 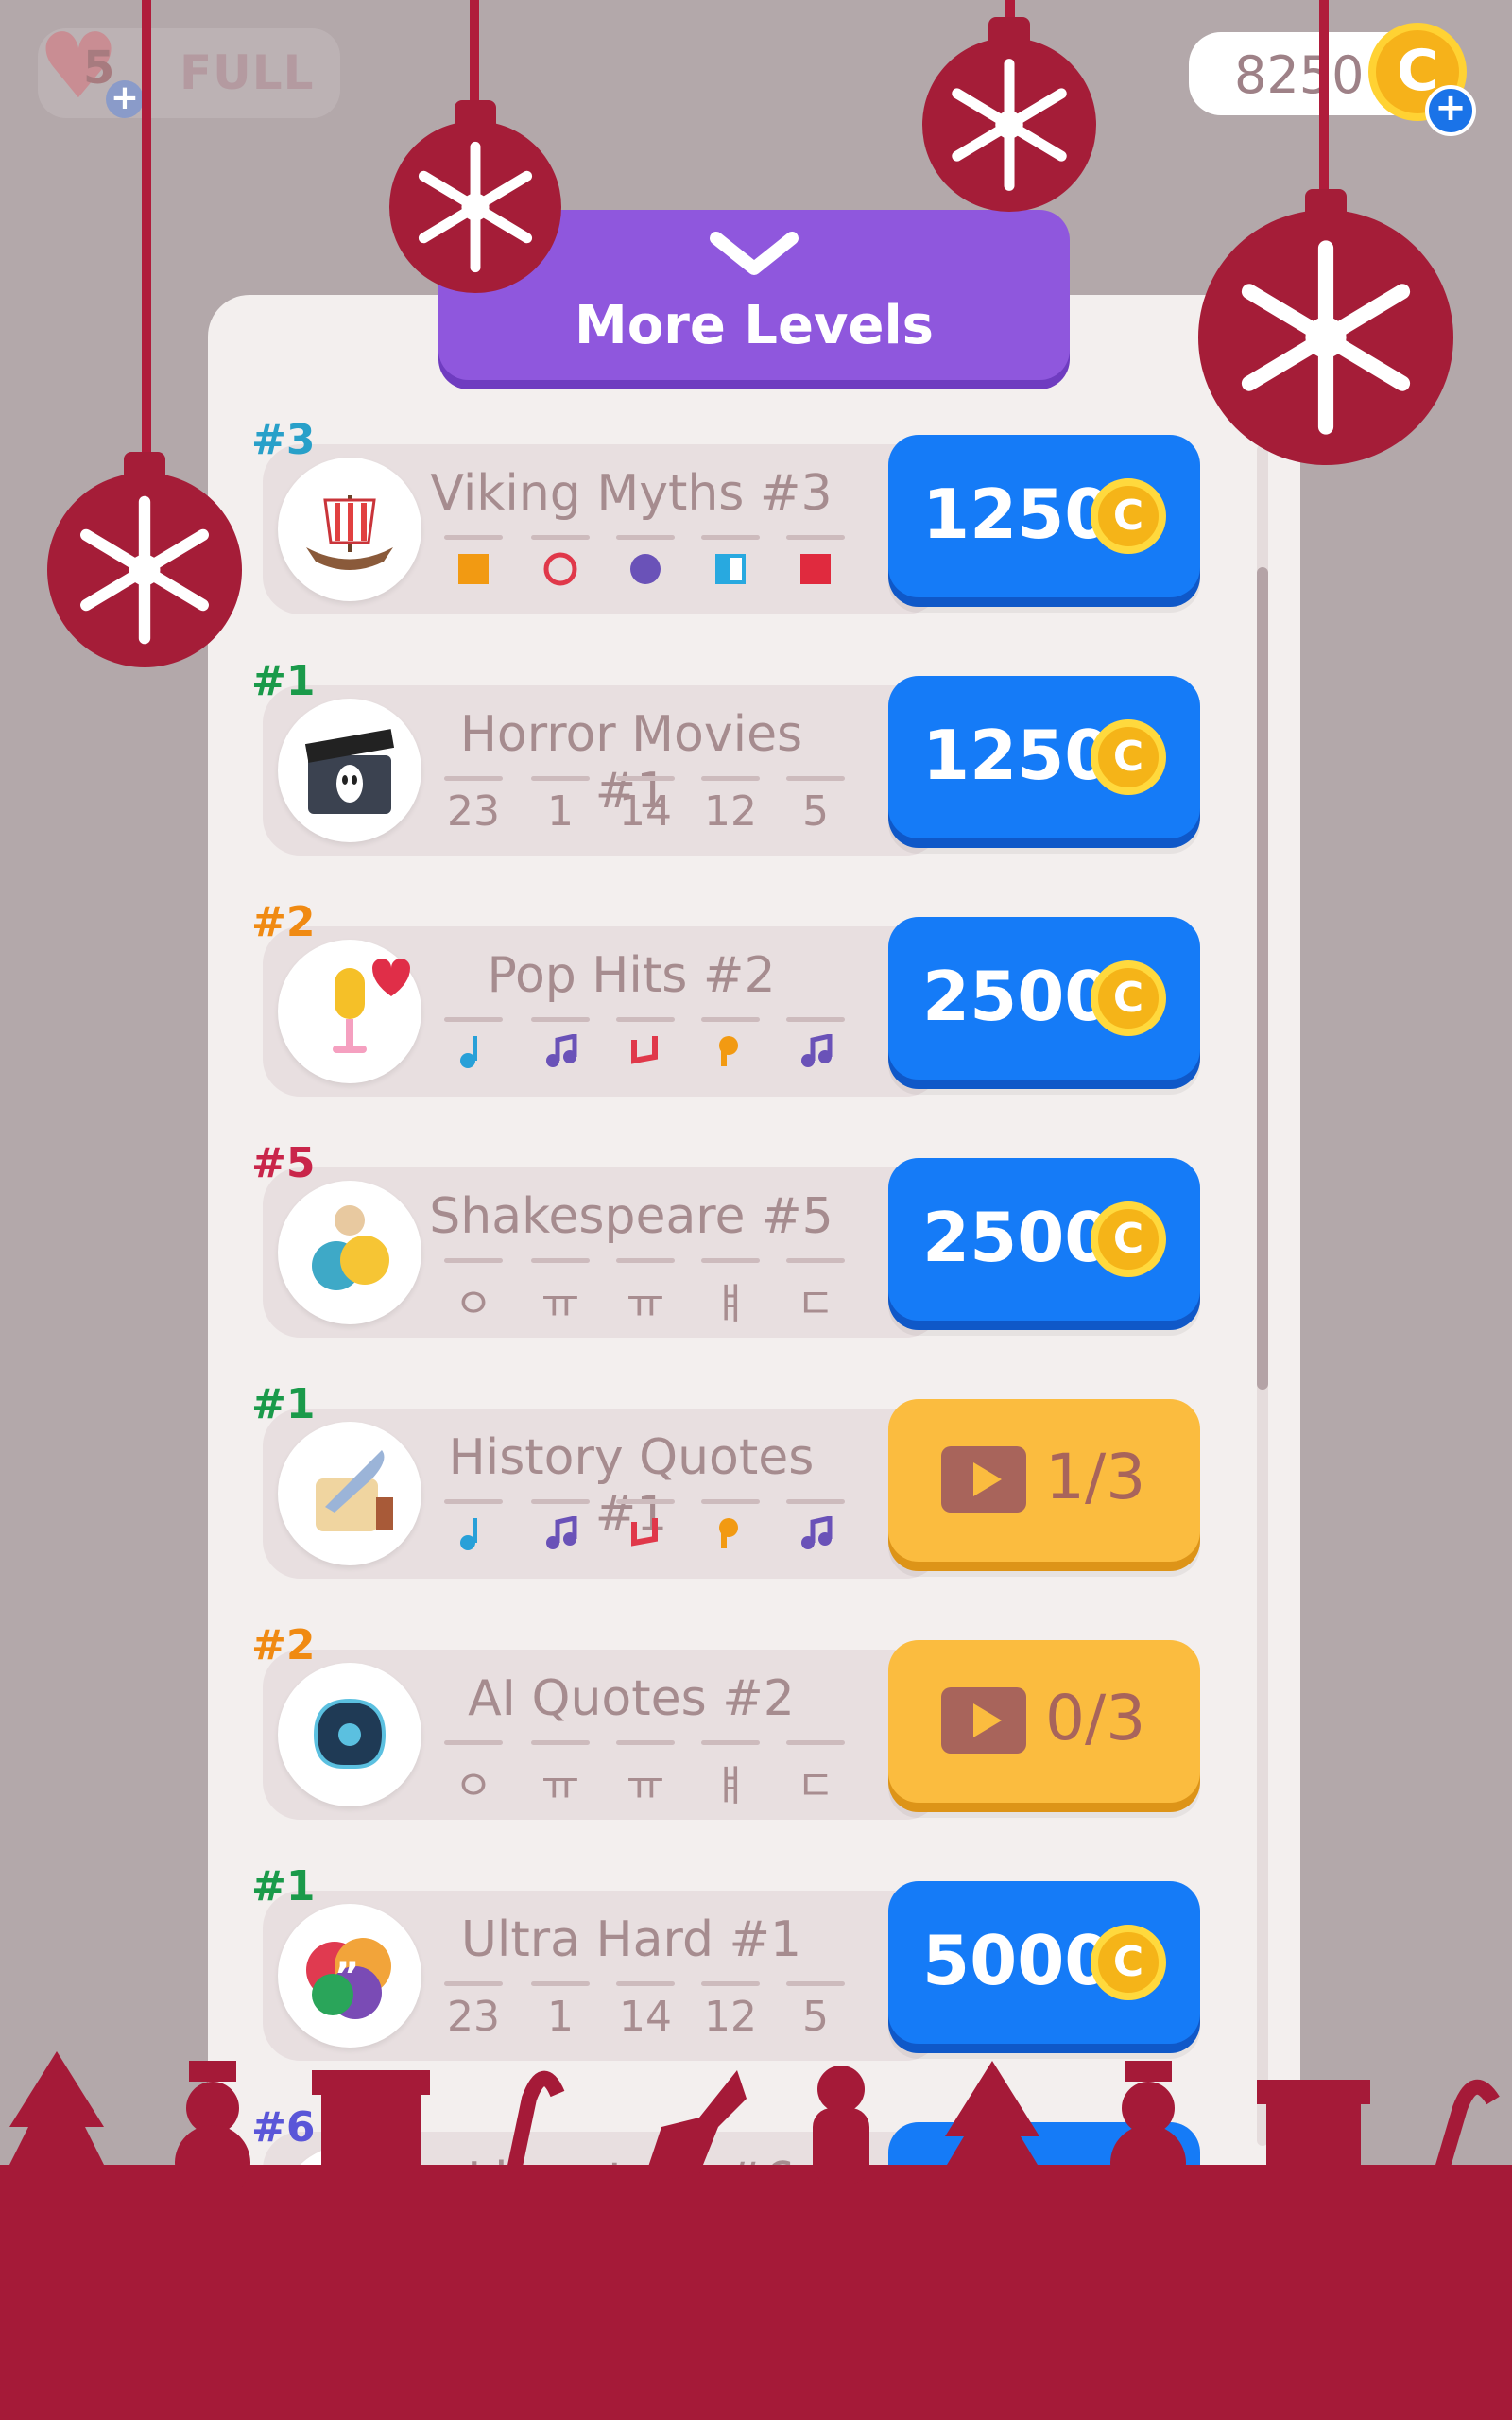 What do you see at coordinates (645, 2017) in the screenshot?
I see `slot-value: 14` at bounding box center [645, 2017].